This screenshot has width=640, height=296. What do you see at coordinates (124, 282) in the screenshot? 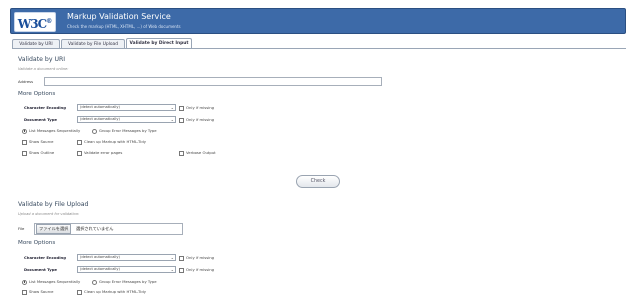
I see `upload-group-by-type-radio: Group Error Messages by Type` at bounding box center [124, 282].